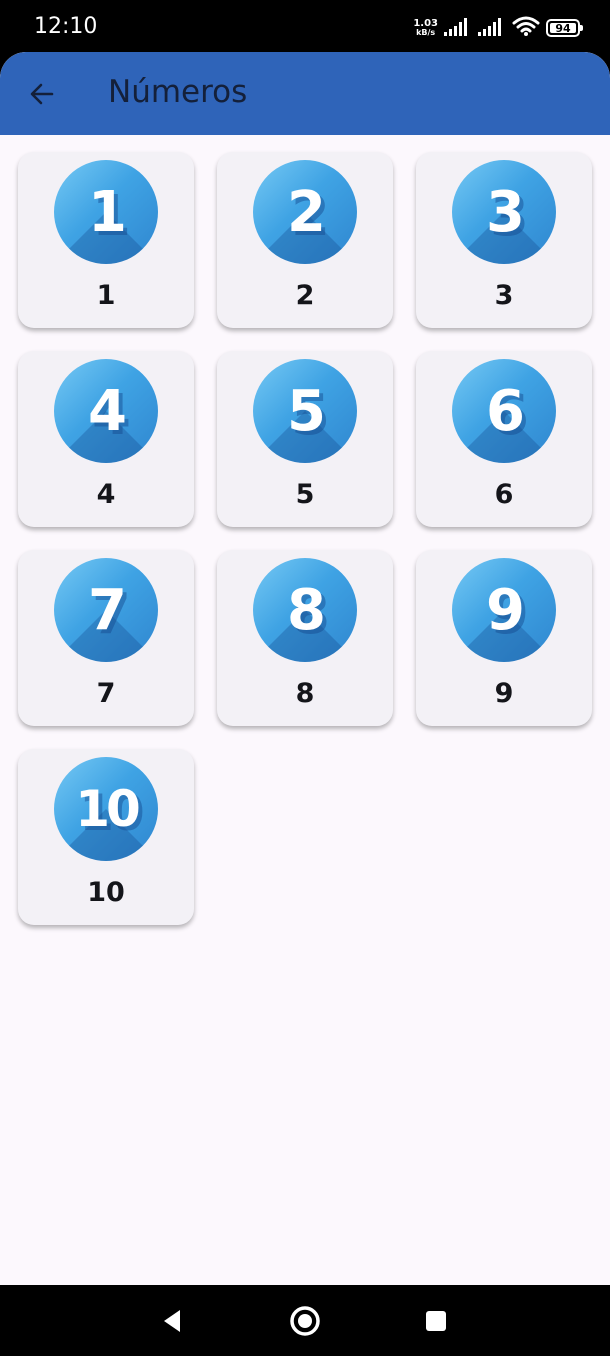  I want to click on number-badge-icon: 4, so click(106, 411).